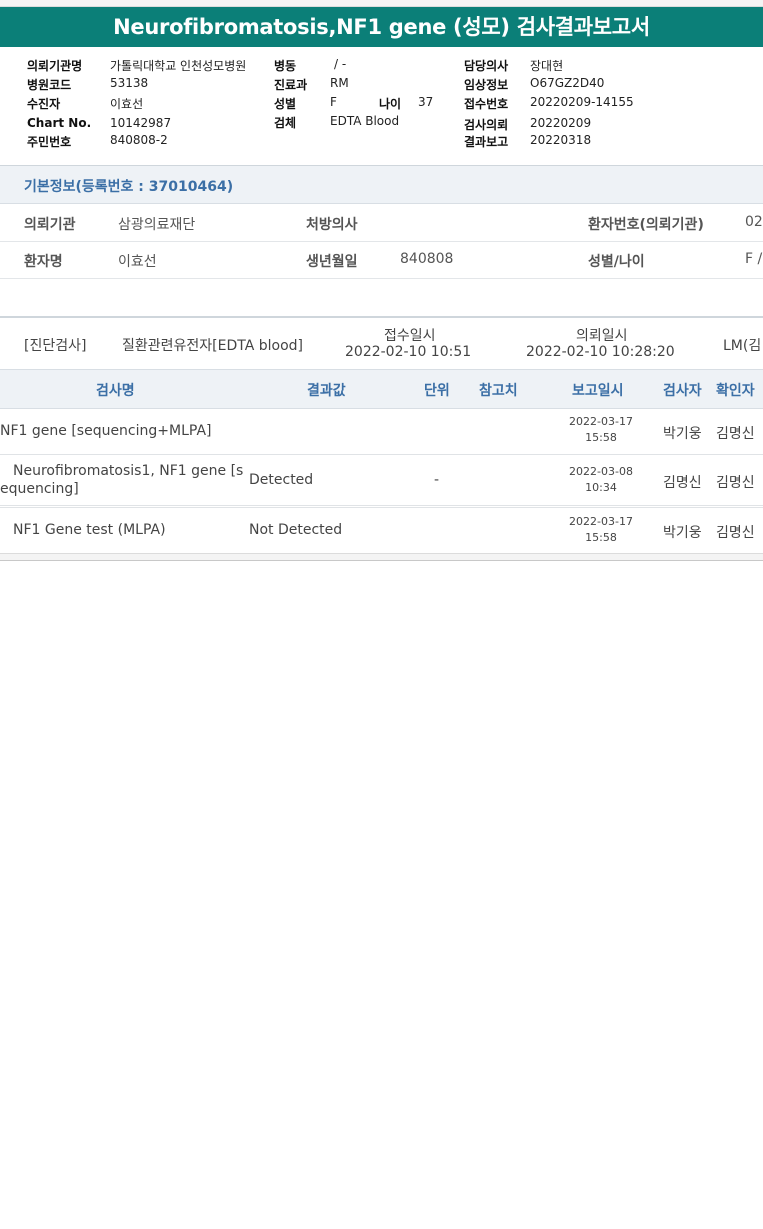 Image resolution: width=763 pixels, height=1229 pixels. What do you see at coordinates (381, 260) in the screenshot?
I see `basic-info-row-2: 환자명 이효선 생년월일 840808 성별/나이 F /` at bounding box center [381, 260].